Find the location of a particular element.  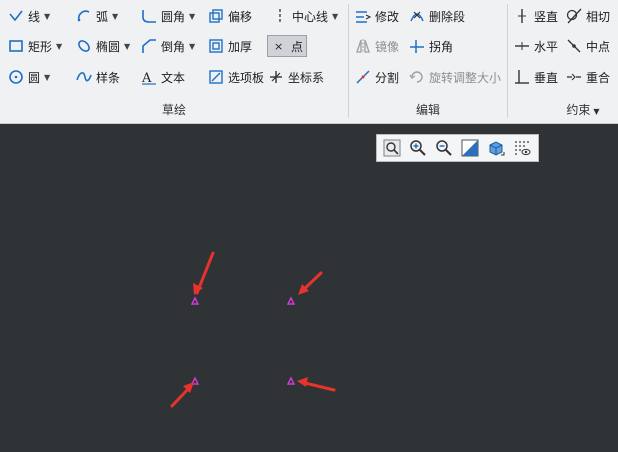

horizontal-constraint-icon is located at coordinates (522, 46).